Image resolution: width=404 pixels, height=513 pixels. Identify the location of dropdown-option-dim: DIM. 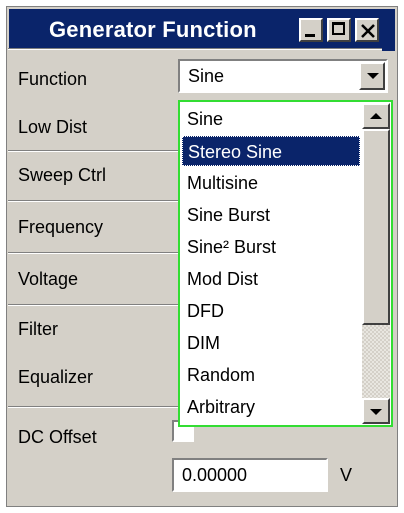
(271, 343).